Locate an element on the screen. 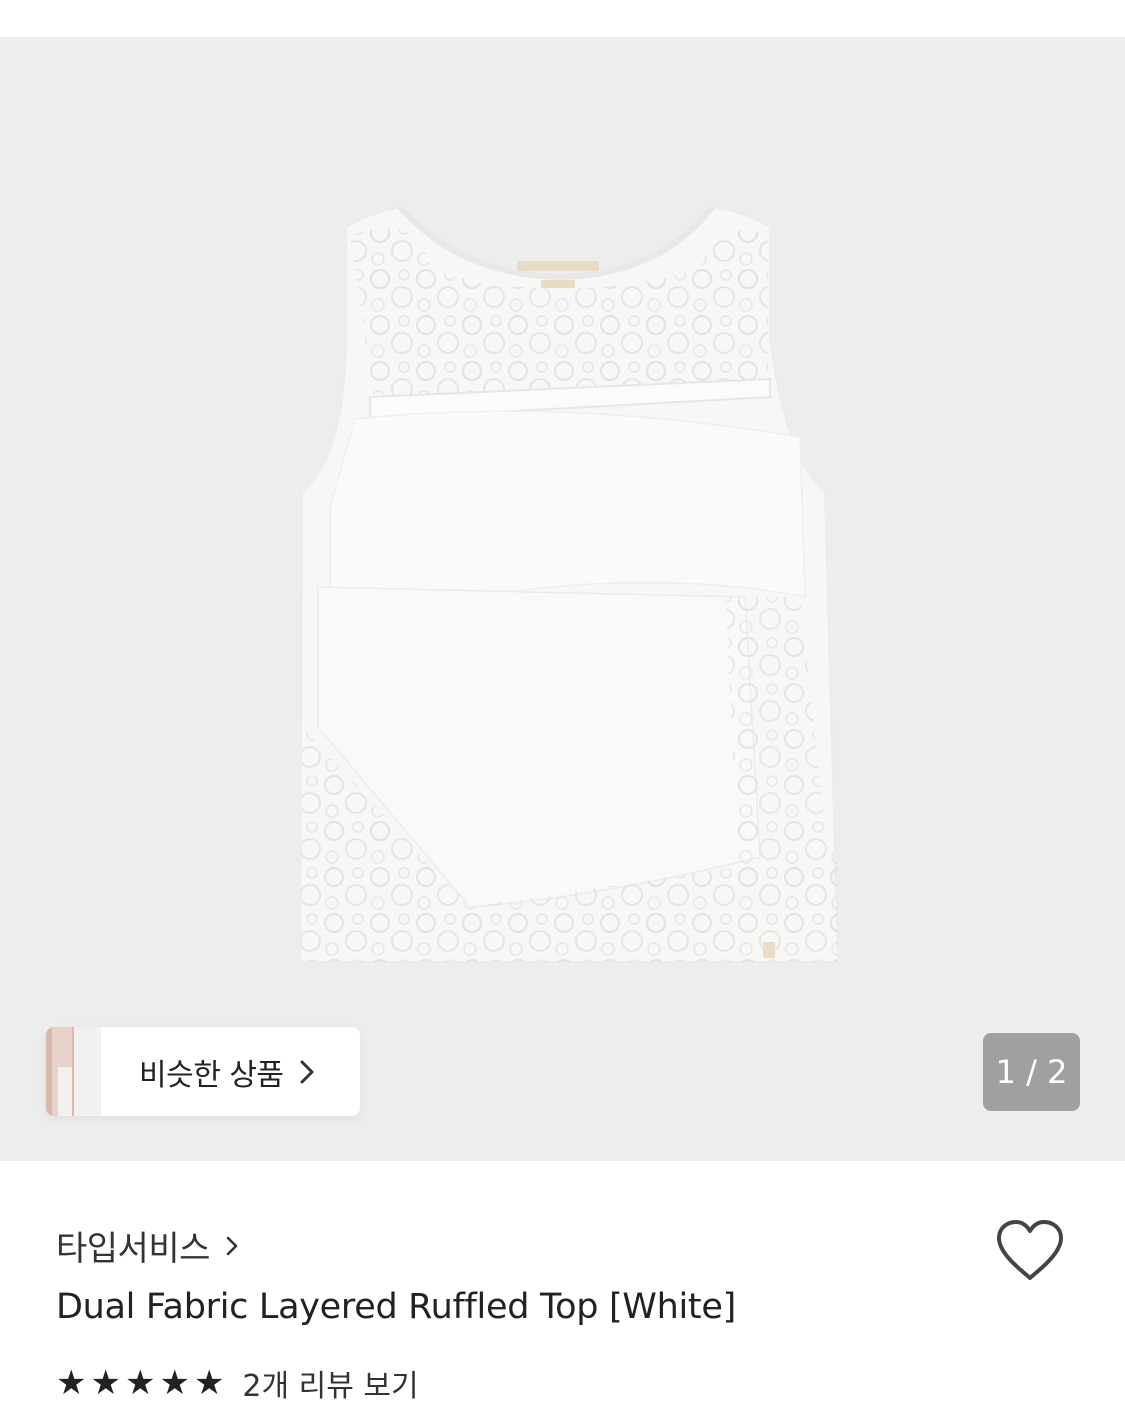 This screenshot has width=1125, height=1405. heart-outline-icon is located at coordinates (1030, 1251).